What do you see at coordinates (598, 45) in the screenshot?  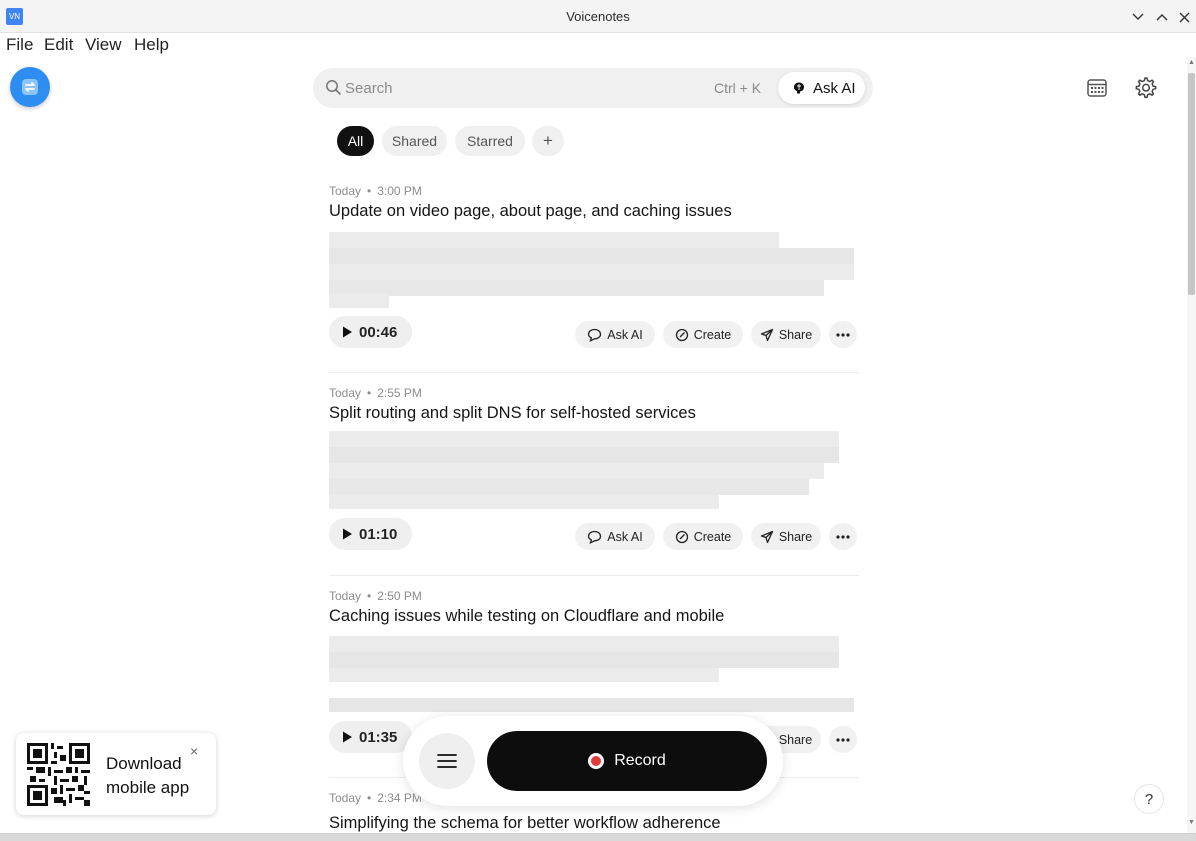 I see `menu-bar: File Edit View Help` at bounding box center [598, 45].